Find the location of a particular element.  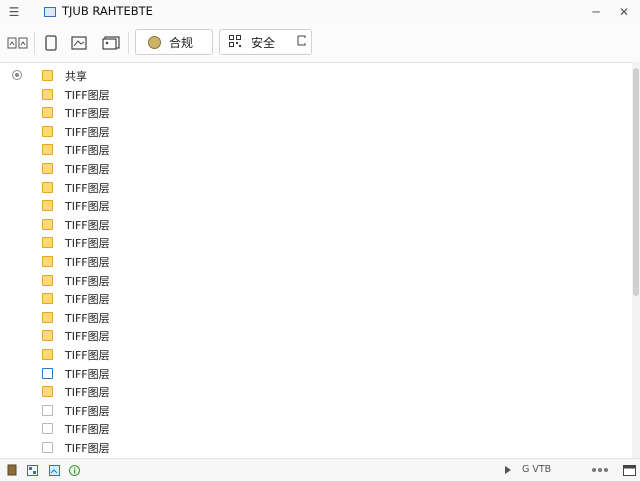

security-button: 安全 is located at coordinates (265, 42).